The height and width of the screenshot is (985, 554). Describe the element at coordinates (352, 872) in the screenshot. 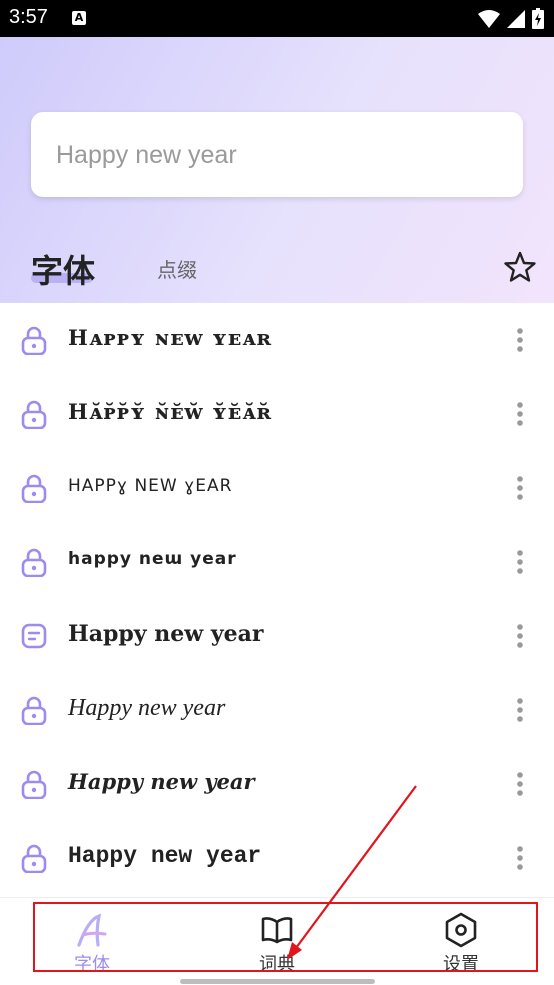

I see `annotation-arrow` at that location.